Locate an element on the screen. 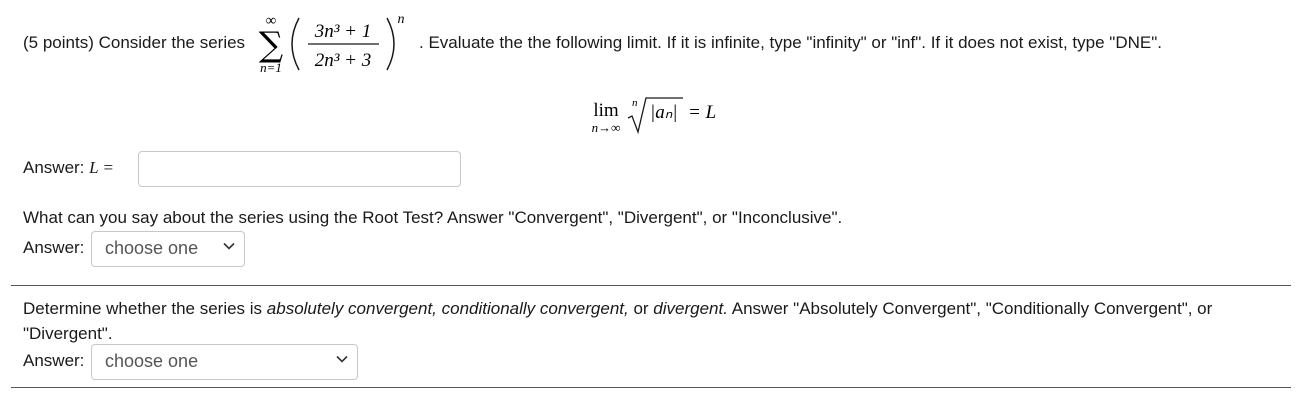 Image resolution: width=1313 pixels, height=402 pixels. root-test-select: choose one is located at coordinates (168, 249).